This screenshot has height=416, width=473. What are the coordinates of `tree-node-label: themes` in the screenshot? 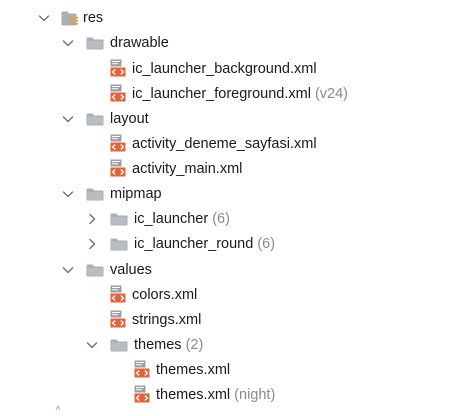 It's located at (158, 345).